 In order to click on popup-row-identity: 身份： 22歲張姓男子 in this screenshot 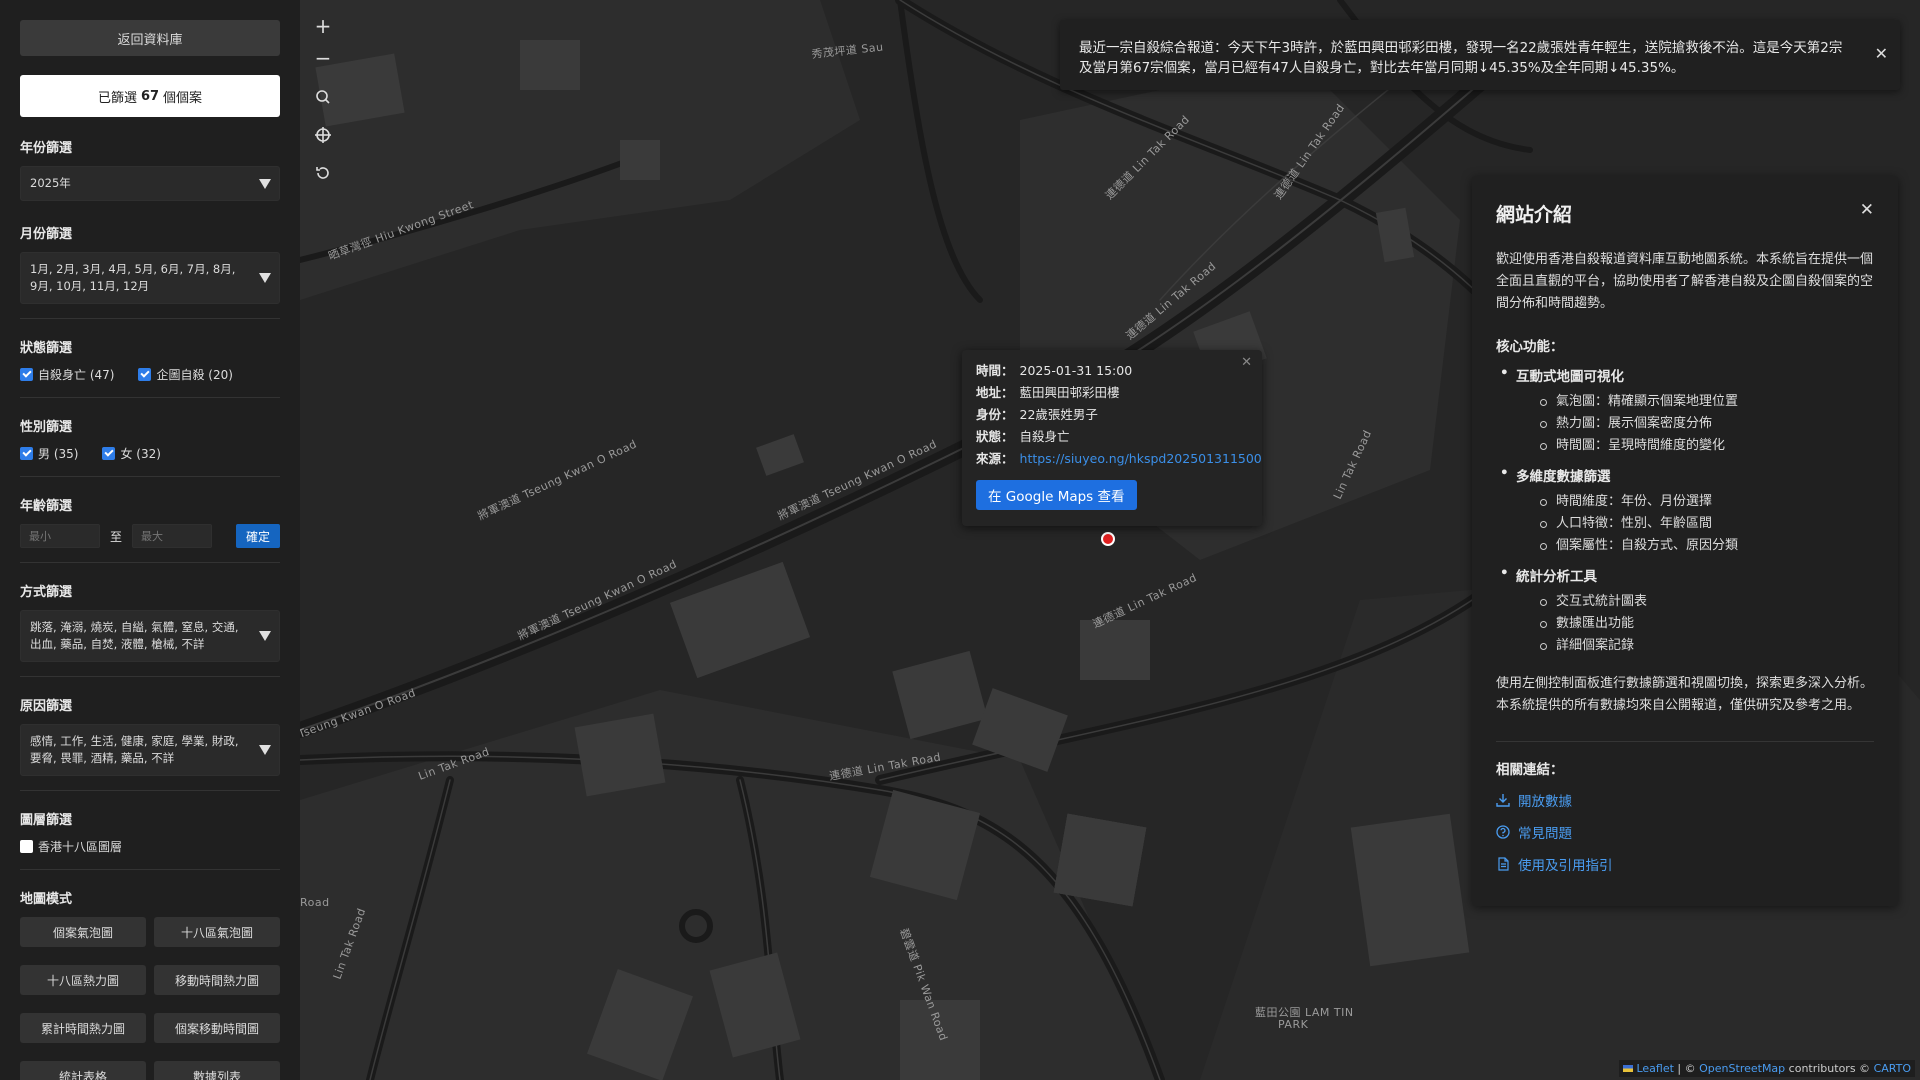, I will do `click(1037, 414)`.